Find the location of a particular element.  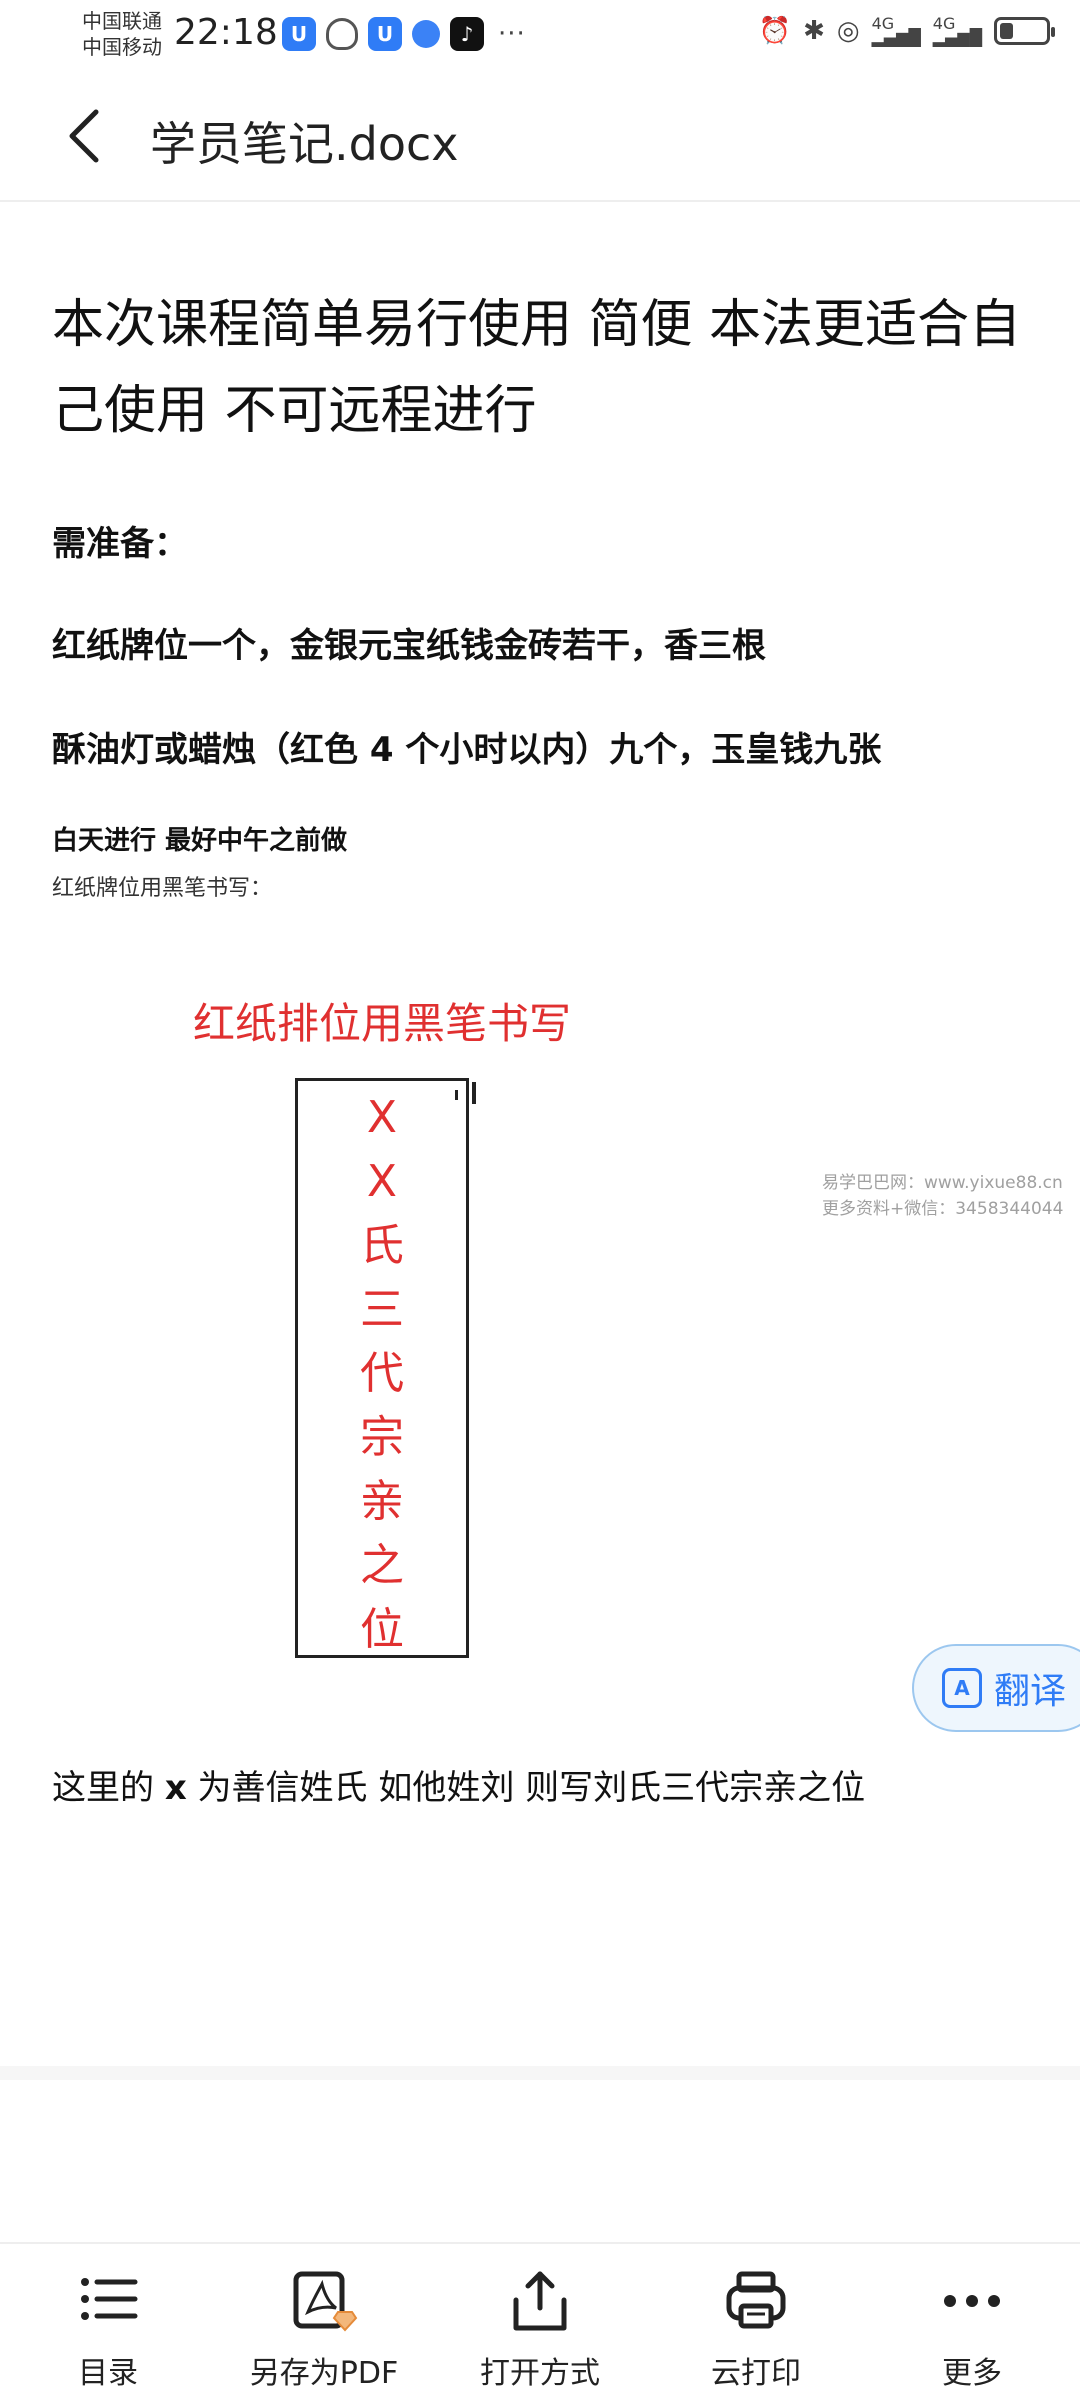

bottom-toolbar: 目录 另存为PDF 打开方式 云打印 更多 is located at coordinates (540, 2322).